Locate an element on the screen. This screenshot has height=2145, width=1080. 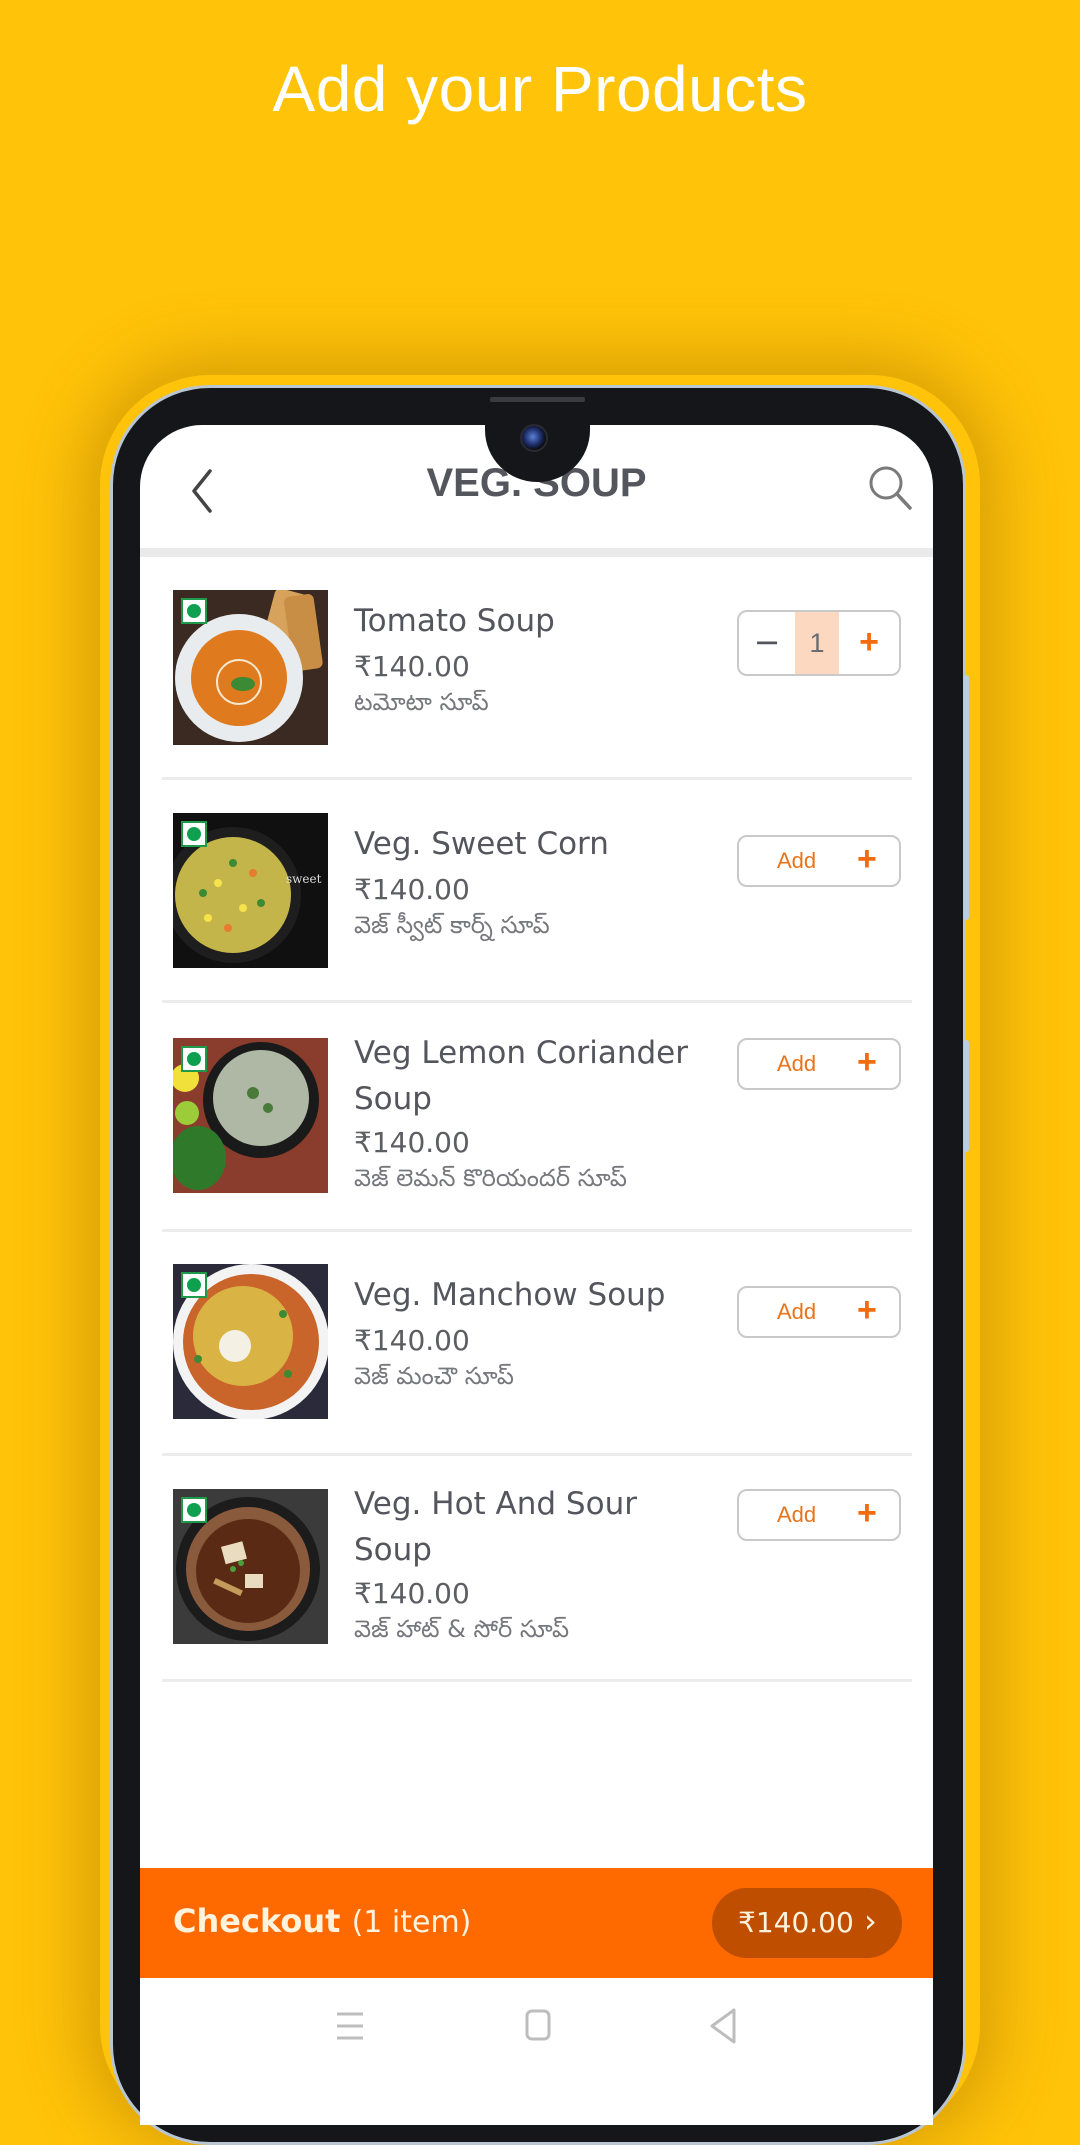
product-item: Tomato Soup ₹140.00 టమోటా సూప్ − 1 + is located at coordinates (536, 675).